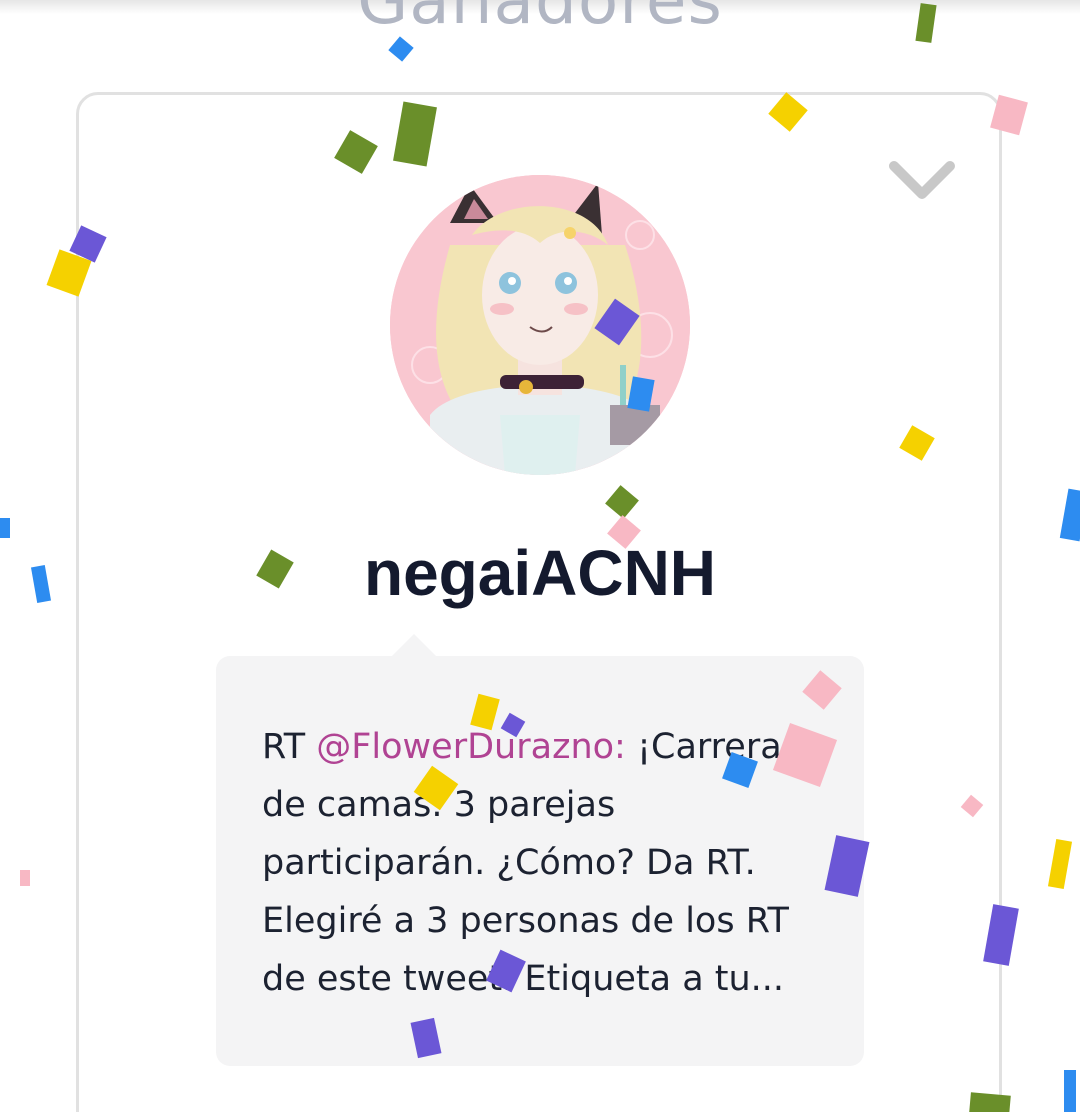 This screenshot has width=1080, height=1112. I want to click on winner-username: negaiACNH, so click(540, 573).